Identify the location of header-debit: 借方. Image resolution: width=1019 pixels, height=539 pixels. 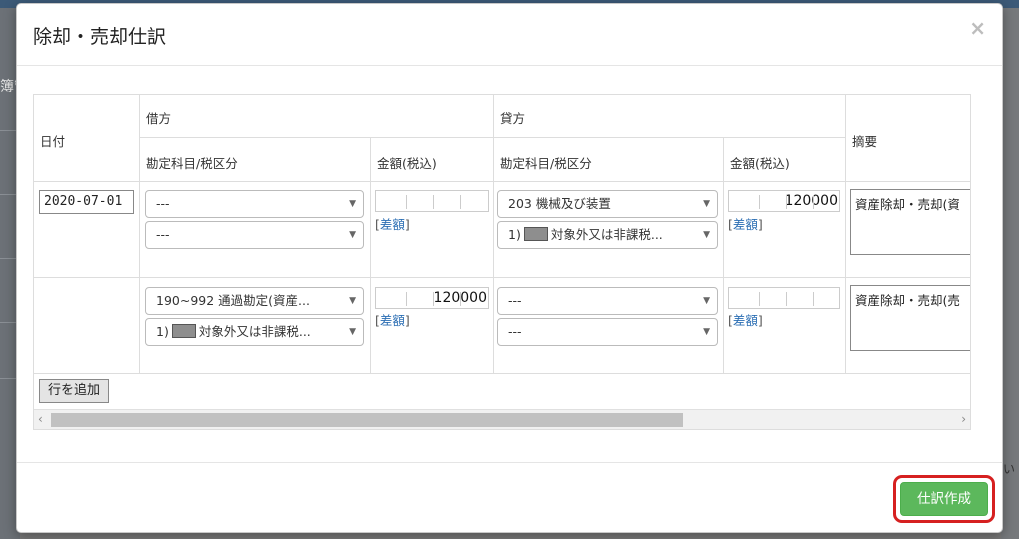
(317, 116).